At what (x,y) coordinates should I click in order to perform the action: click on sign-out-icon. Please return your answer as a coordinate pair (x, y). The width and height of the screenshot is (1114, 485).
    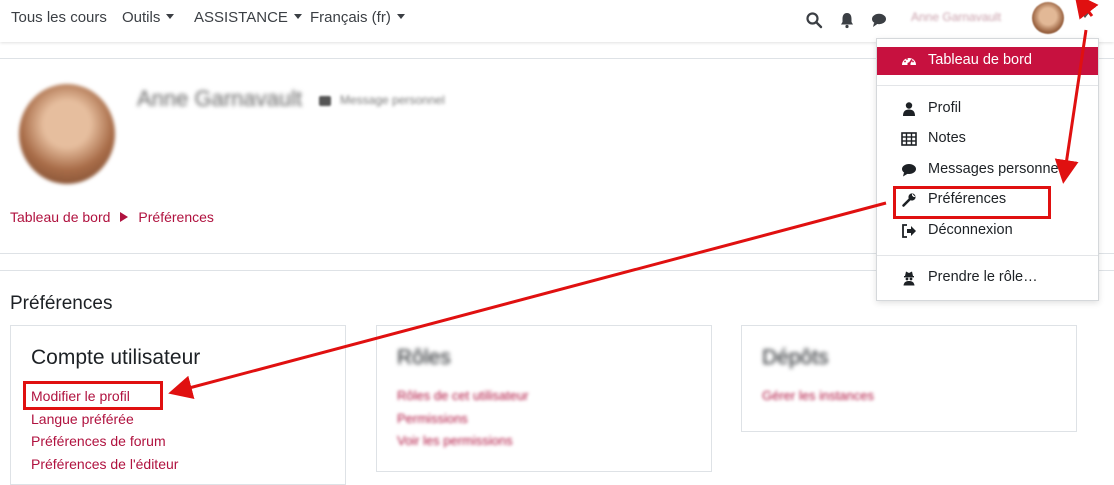
    Looking at the image, I should click on (909, 231).